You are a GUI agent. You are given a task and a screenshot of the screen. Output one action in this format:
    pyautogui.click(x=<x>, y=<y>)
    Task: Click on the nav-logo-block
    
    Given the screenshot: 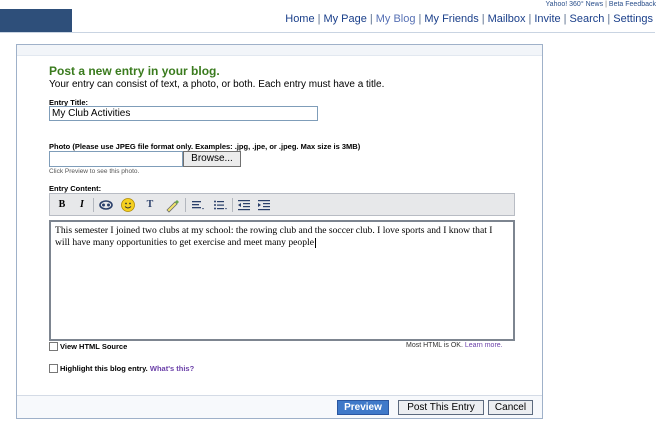 What is the action you would take?
    pyautogui.click(x=36, y=20)
    